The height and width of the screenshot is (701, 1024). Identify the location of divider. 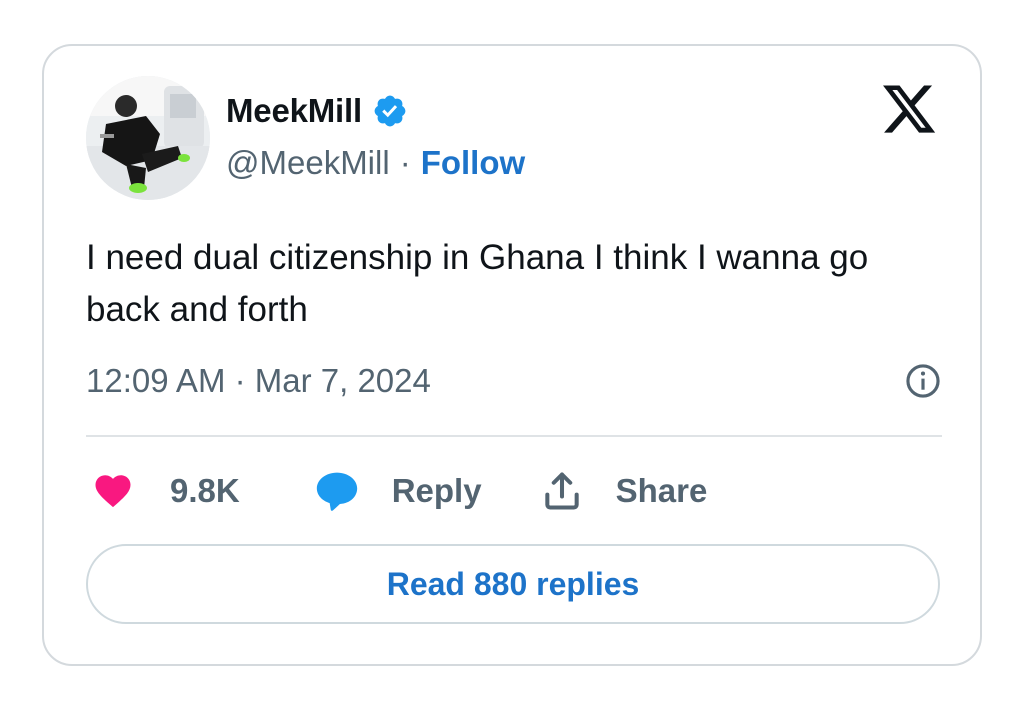
(514, 436).